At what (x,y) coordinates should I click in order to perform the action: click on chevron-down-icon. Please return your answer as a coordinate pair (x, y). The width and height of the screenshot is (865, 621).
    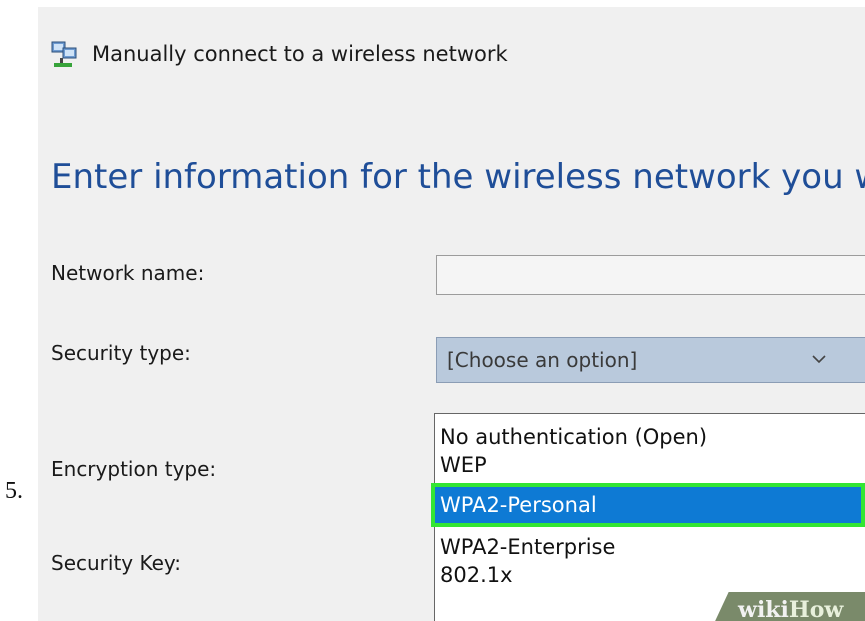
    Looking at the image, I should click on (819, 359).